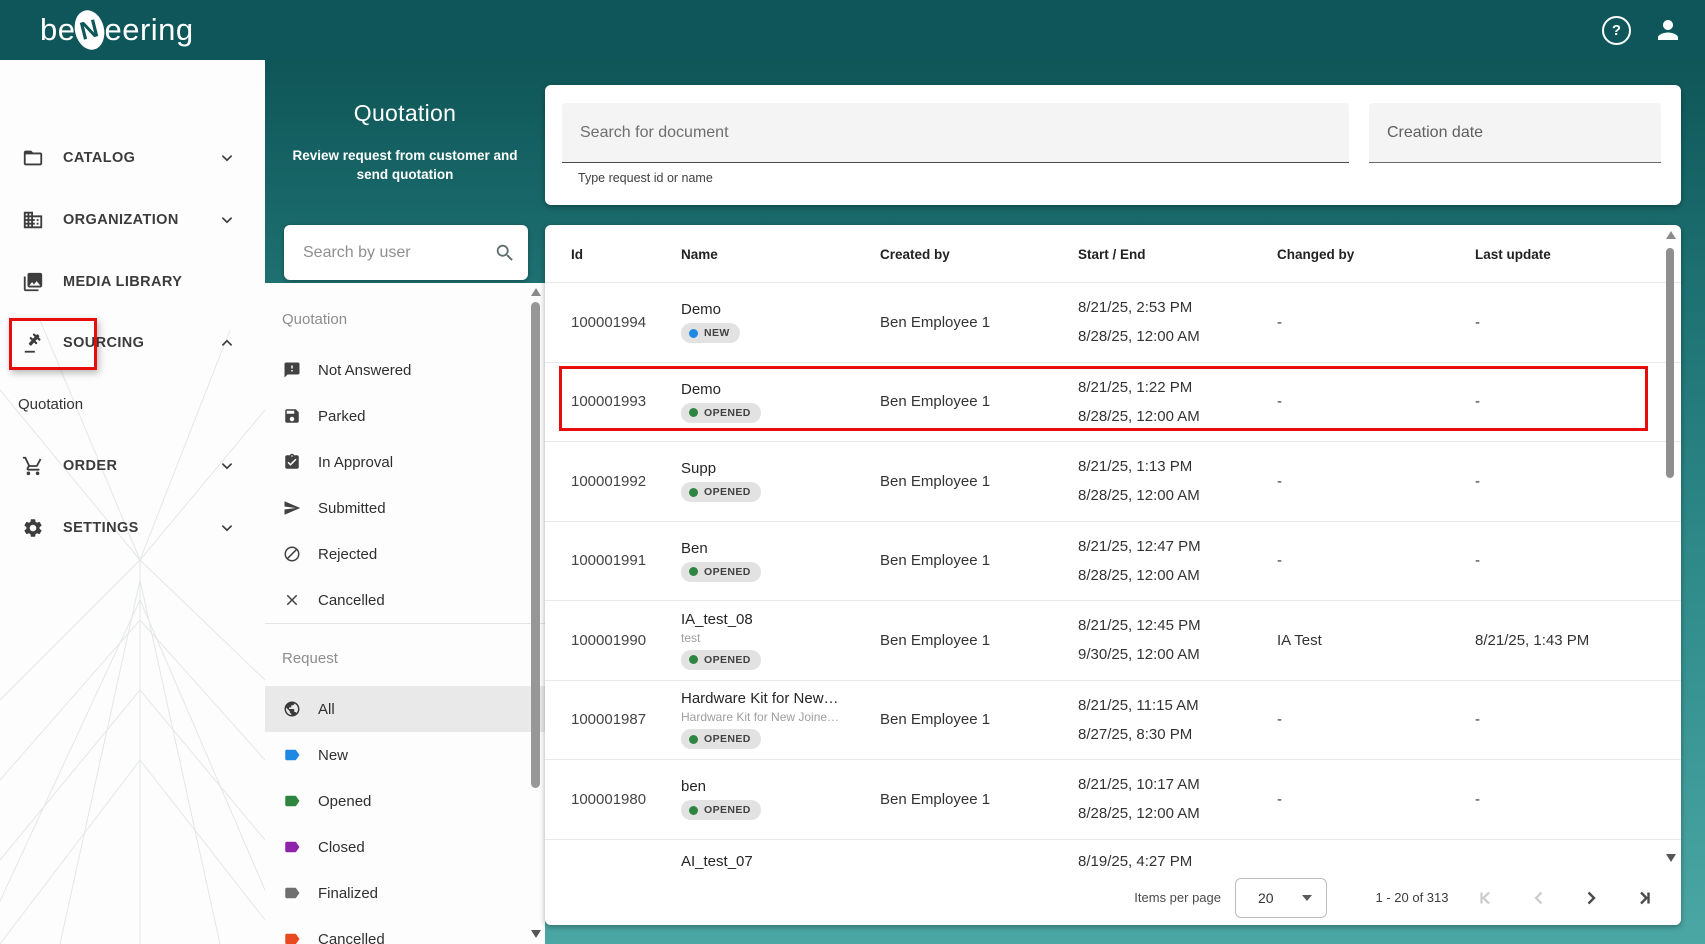  Describe the element at coordinates (1173, 561) in the screenshot. I see `cell-start-end: 8/21/25, 12:47 PM 8/28/25, 12:00 AM` at that location.